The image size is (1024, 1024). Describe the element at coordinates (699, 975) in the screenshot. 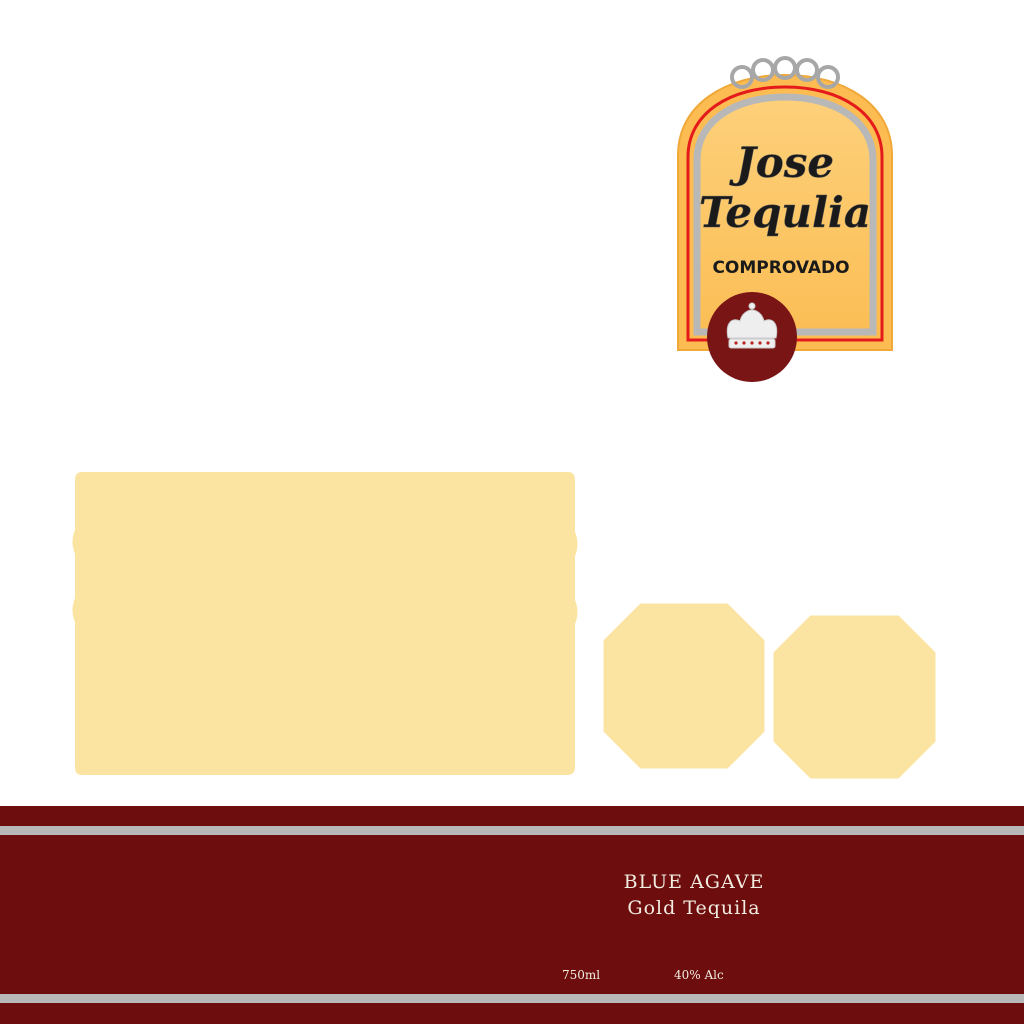

I see `abv-text: 40% Alc` at that location.